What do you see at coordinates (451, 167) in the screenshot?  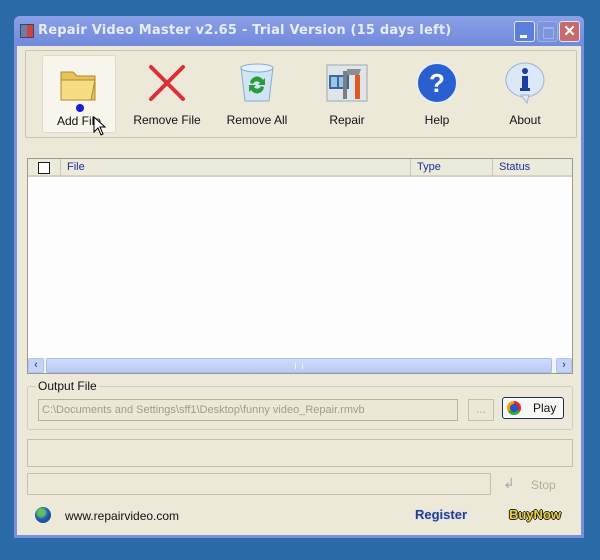 I see `column-type: Type` at bounding box center [451, 167].